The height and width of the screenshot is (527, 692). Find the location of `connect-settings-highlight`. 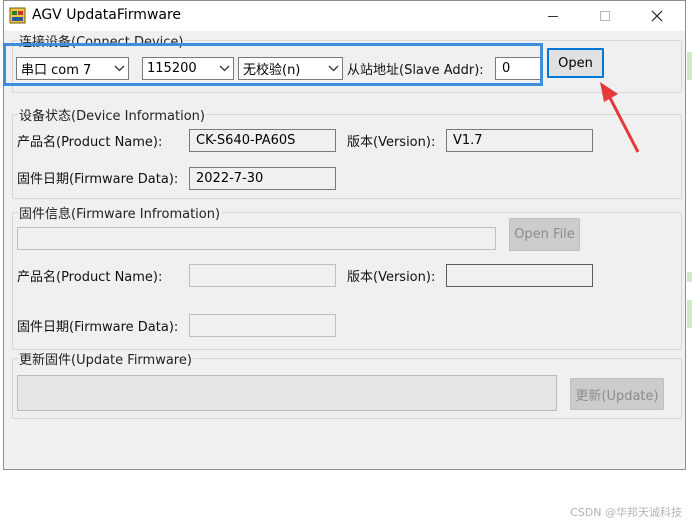

connect-settings-highlight is located at coordinates (273, 64).